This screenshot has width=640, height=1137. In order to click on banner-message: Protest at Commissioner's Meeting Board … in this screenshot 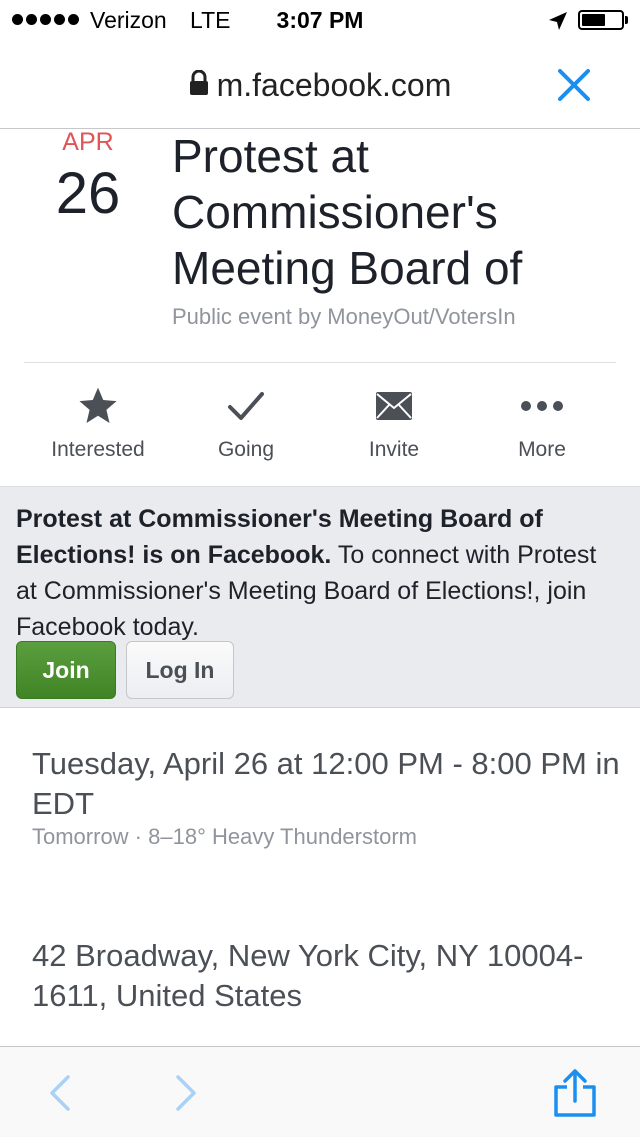, I will do `click(316, 573)`.